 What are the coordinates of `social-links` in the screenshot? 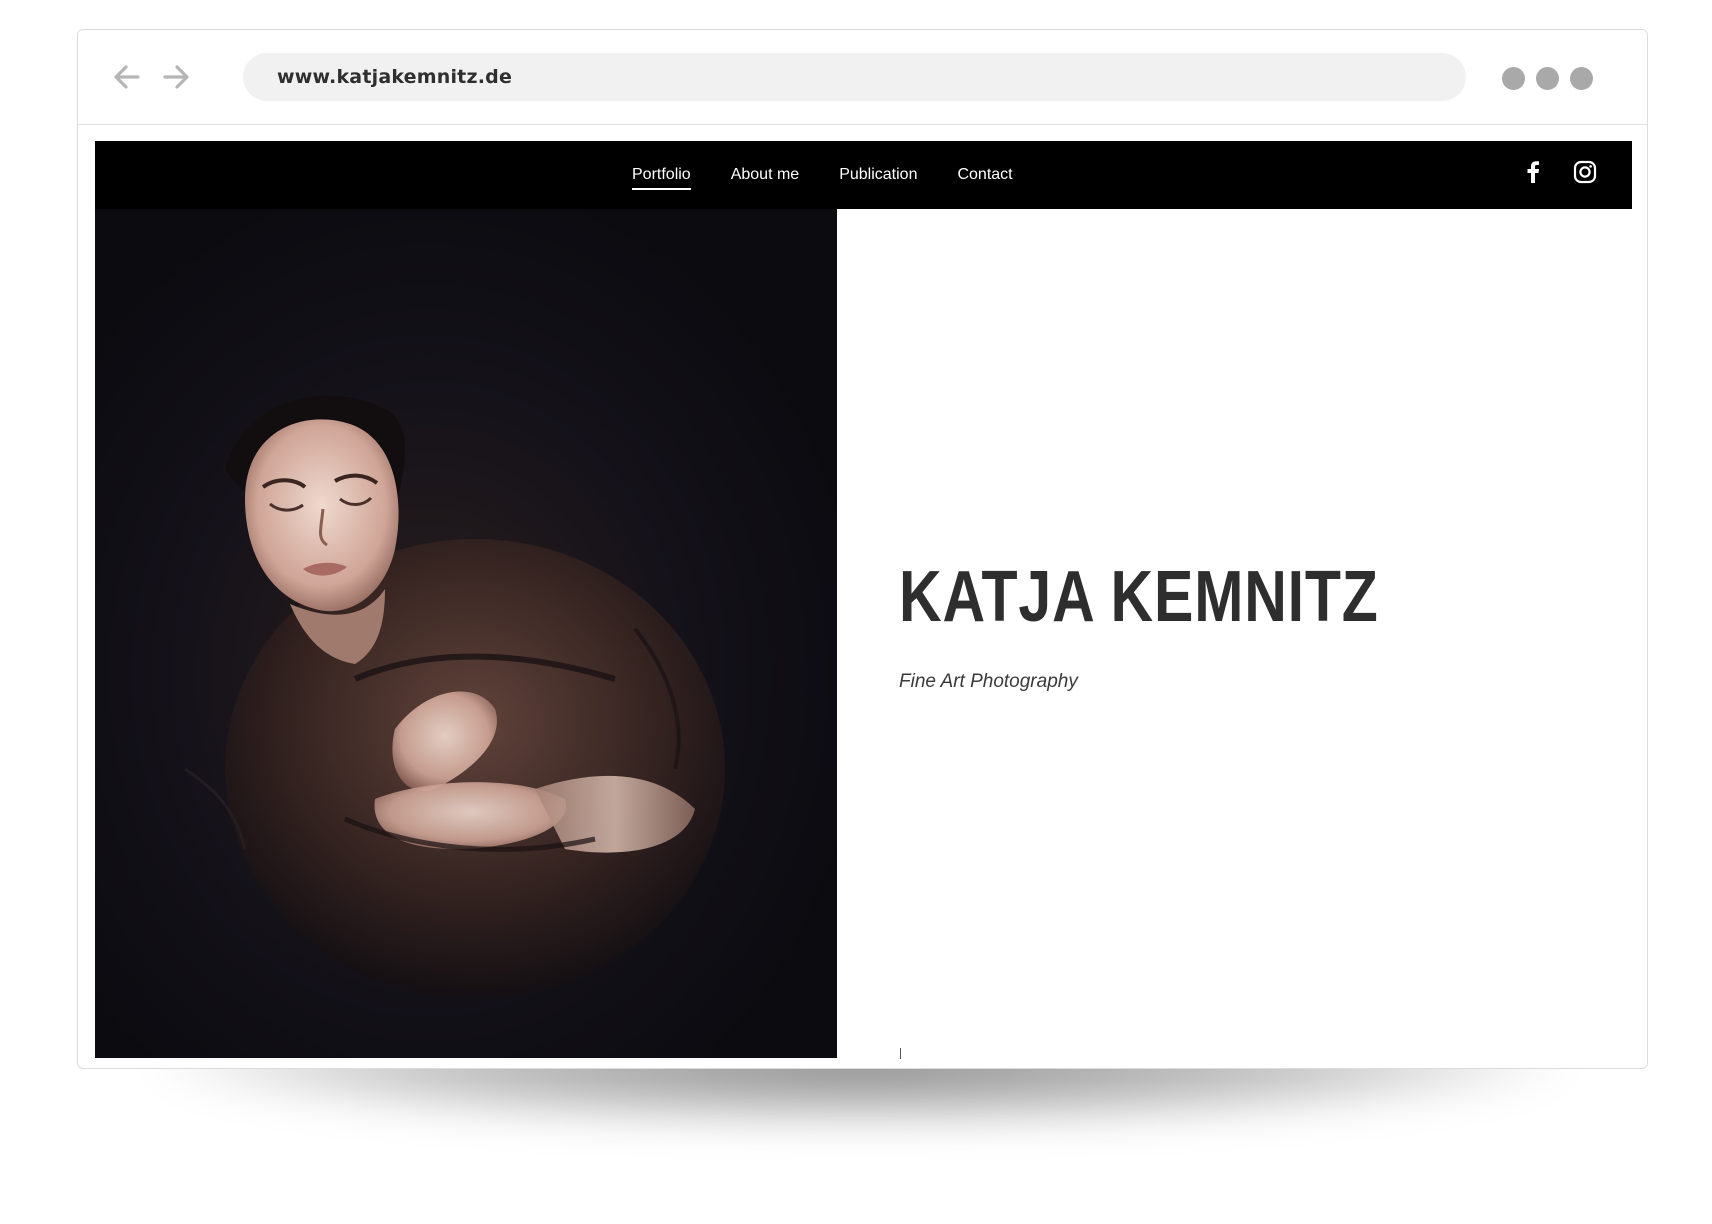 It's located at (1559, 172).